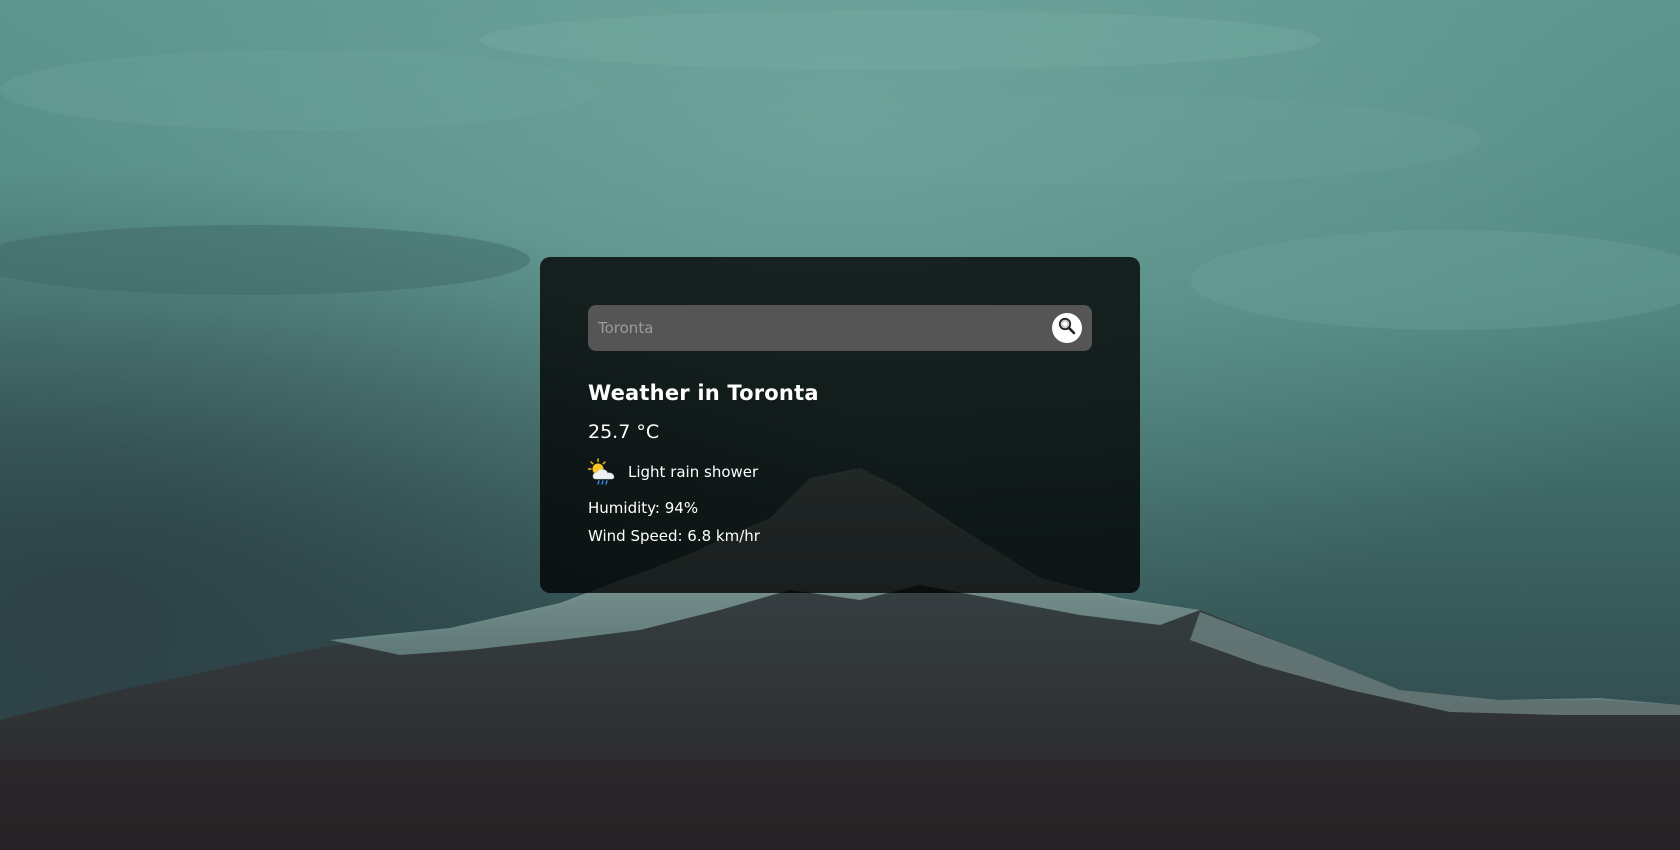 The width and height of the screenshot is (1680, 850). What do you see at coordinates (602, 472) in the screenshot?
I see `sun-behind-rain-cloud-icon` at bounding box center [602, 472].